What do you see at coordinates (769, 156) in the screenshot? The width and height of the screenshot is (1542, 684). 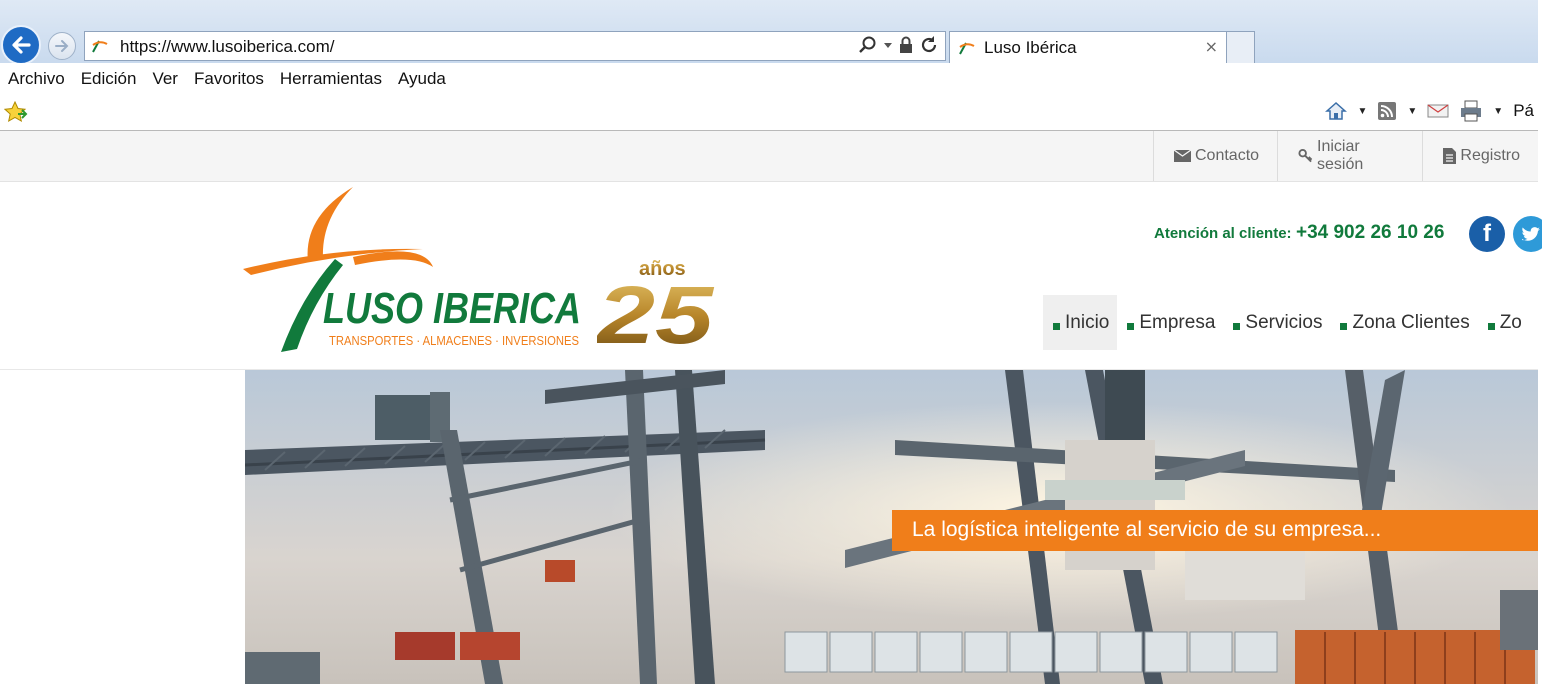 I see `site-topbar: Contacto Iniciar sesión Registro` at bounding box center [769, 156].